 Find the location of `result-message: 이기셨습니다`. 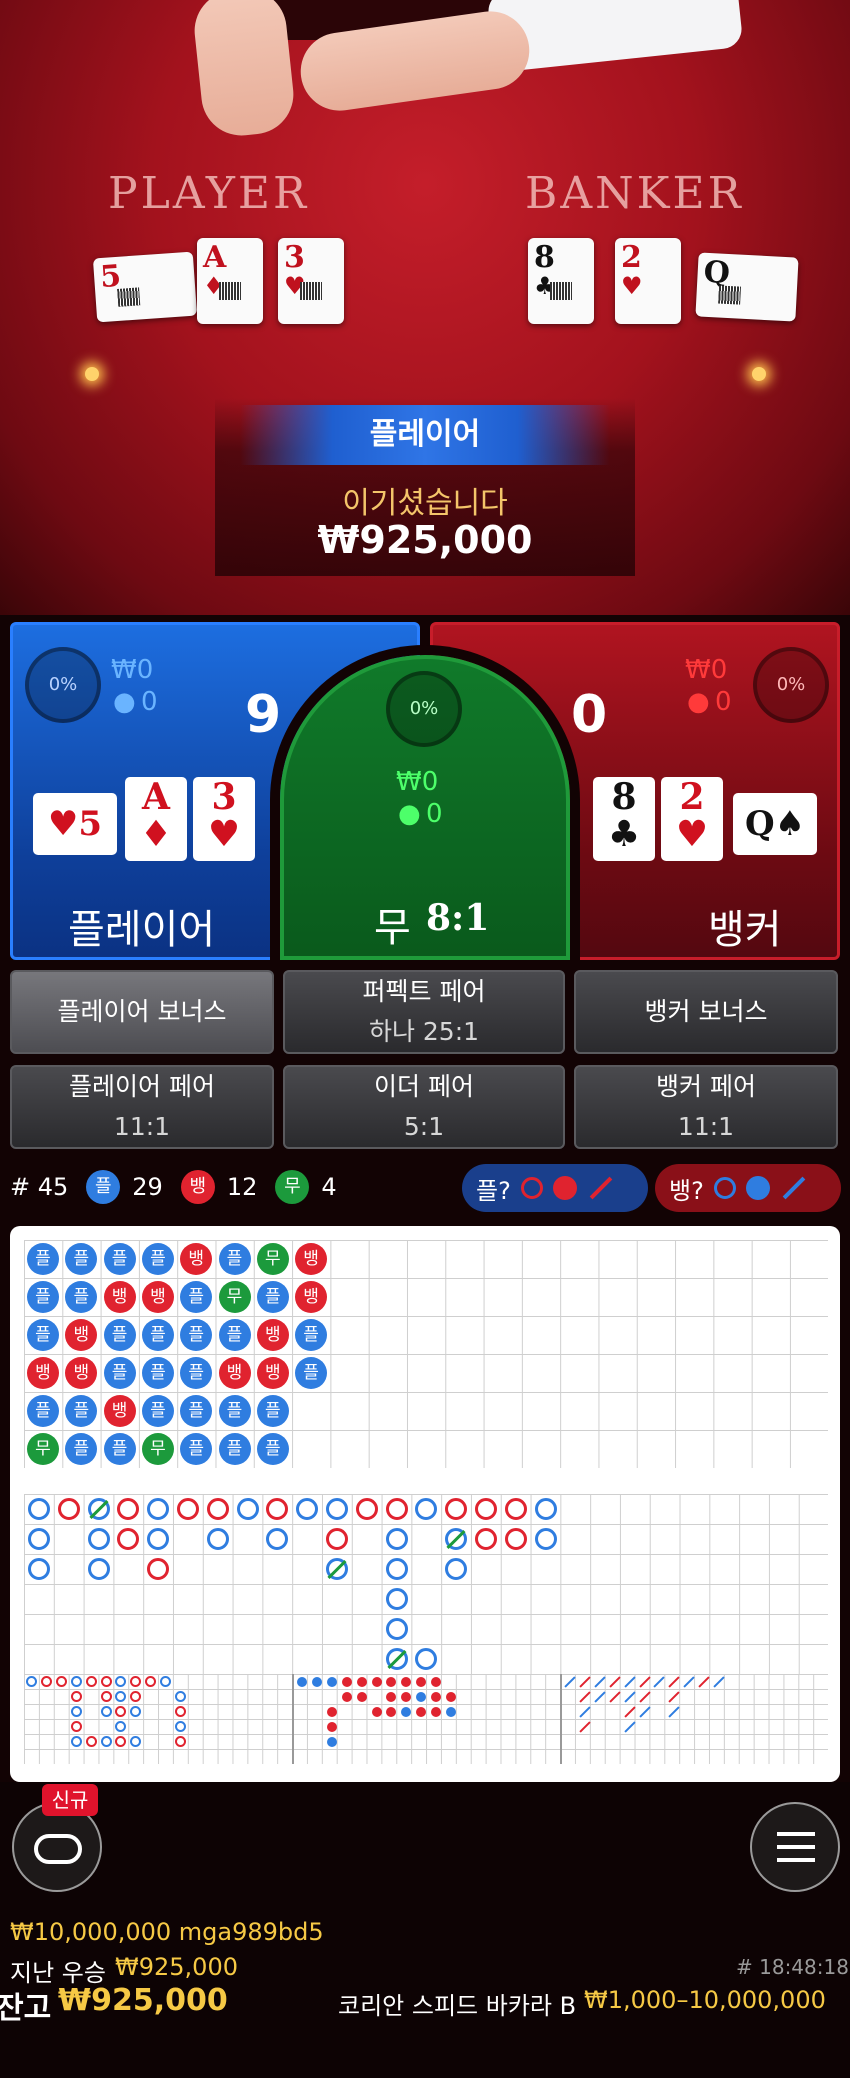

result-message: 이기셨습니다 is located at coordinates (425, 503).